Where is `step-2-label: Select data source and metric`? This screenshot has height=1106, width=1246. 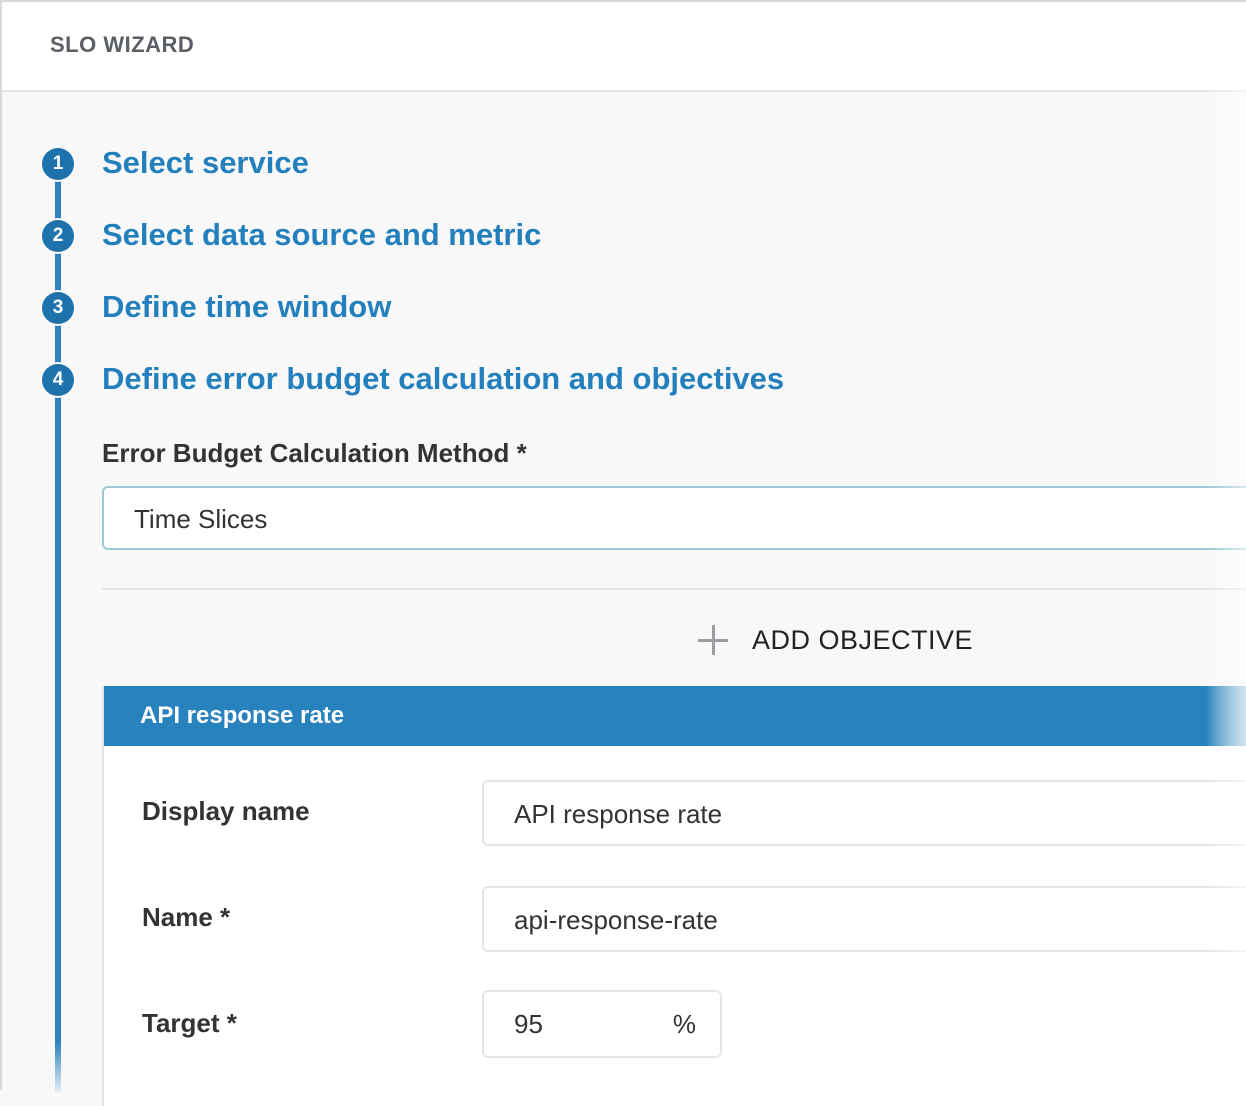
step-2-label: Select data source and metric is located at coordinates (321, 235).